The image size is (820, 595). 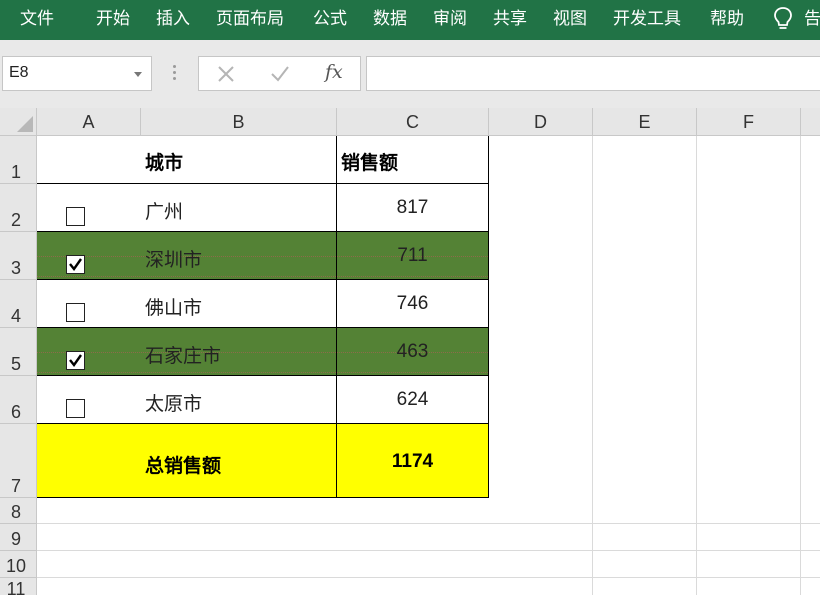 What do you see at coordinates (89, 122) in the screenshot?
I see `column-header-a: A` at bounding box center [89, 122].